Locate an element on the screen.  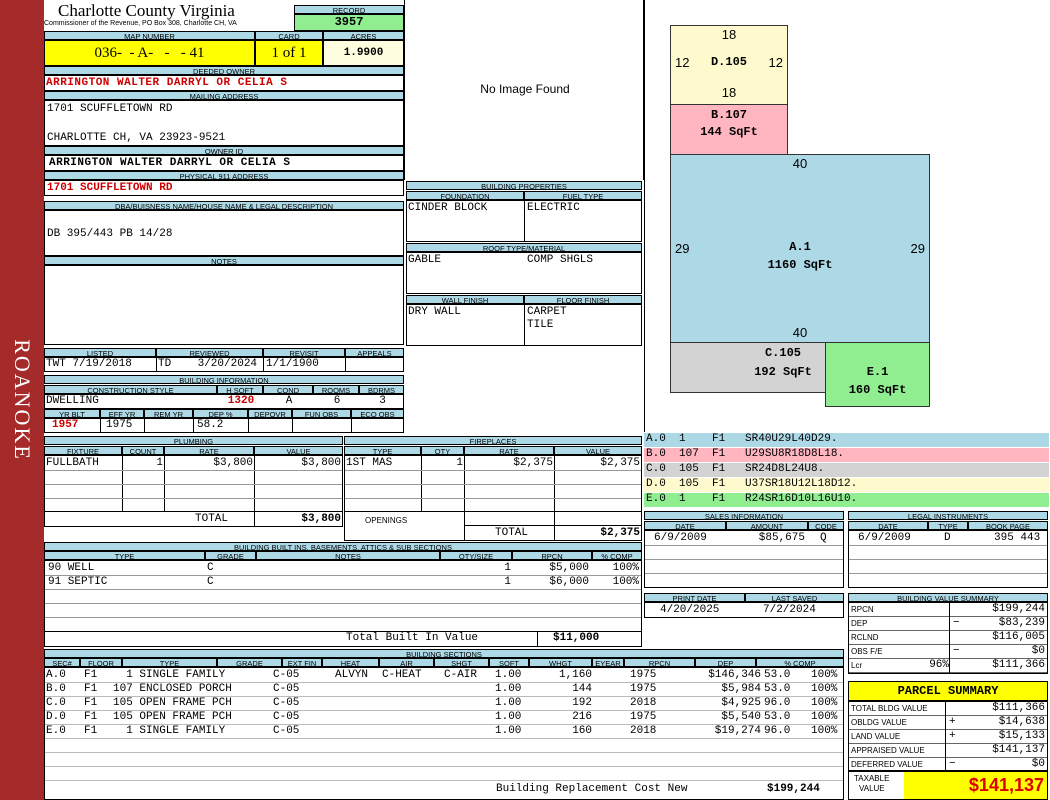
sections-header: BUILDING SECTIONS is located at coordinates (444, 653).